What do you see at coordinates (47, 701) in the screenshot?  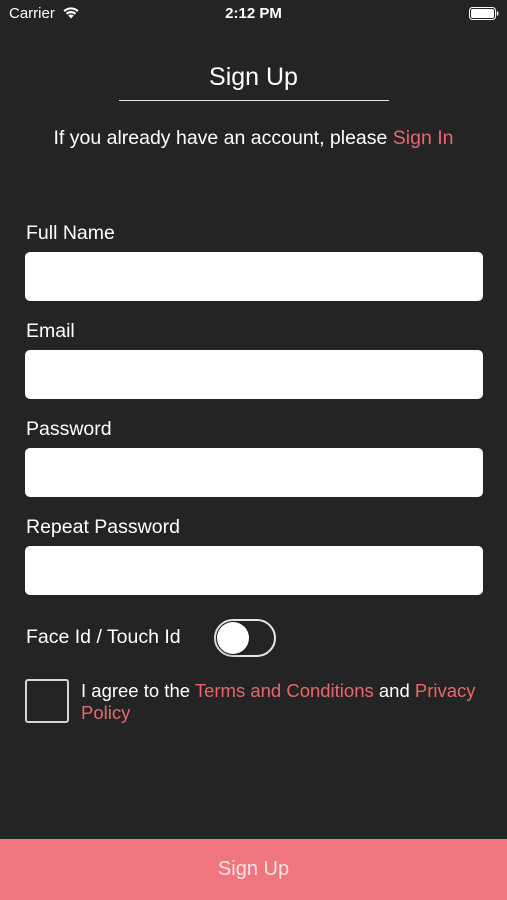 I see `agree-checkbox` at bounding box center [47, 701].